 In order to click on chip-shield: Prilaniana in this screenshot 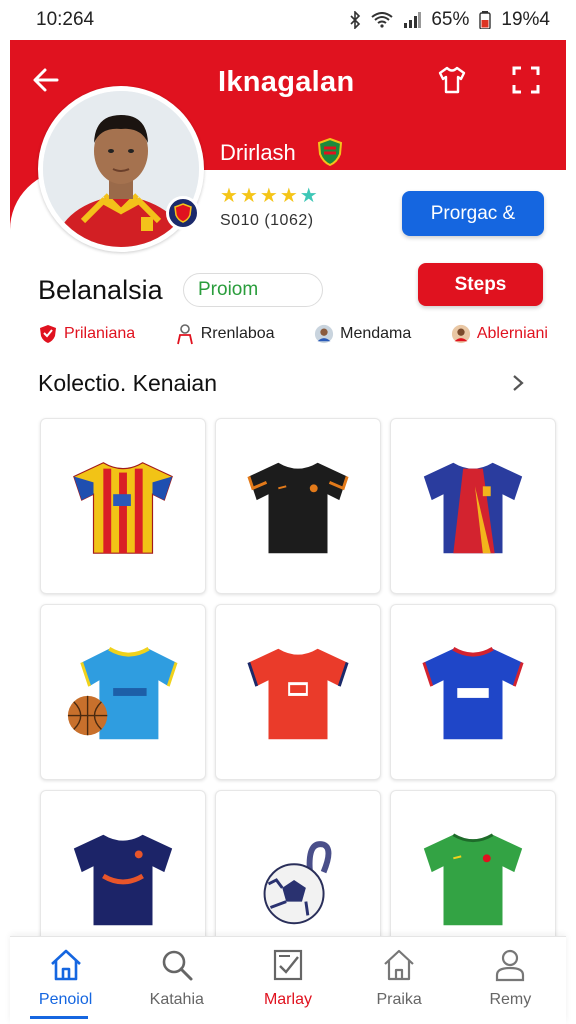, I will do `click(86, 334)`.